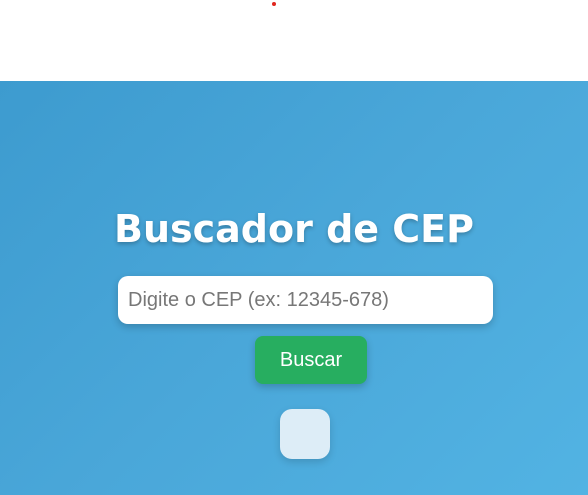 Image resolution: width=588 pixels, height=495 pixels. I want to click on search-button: Buscar, so click(311, 360).